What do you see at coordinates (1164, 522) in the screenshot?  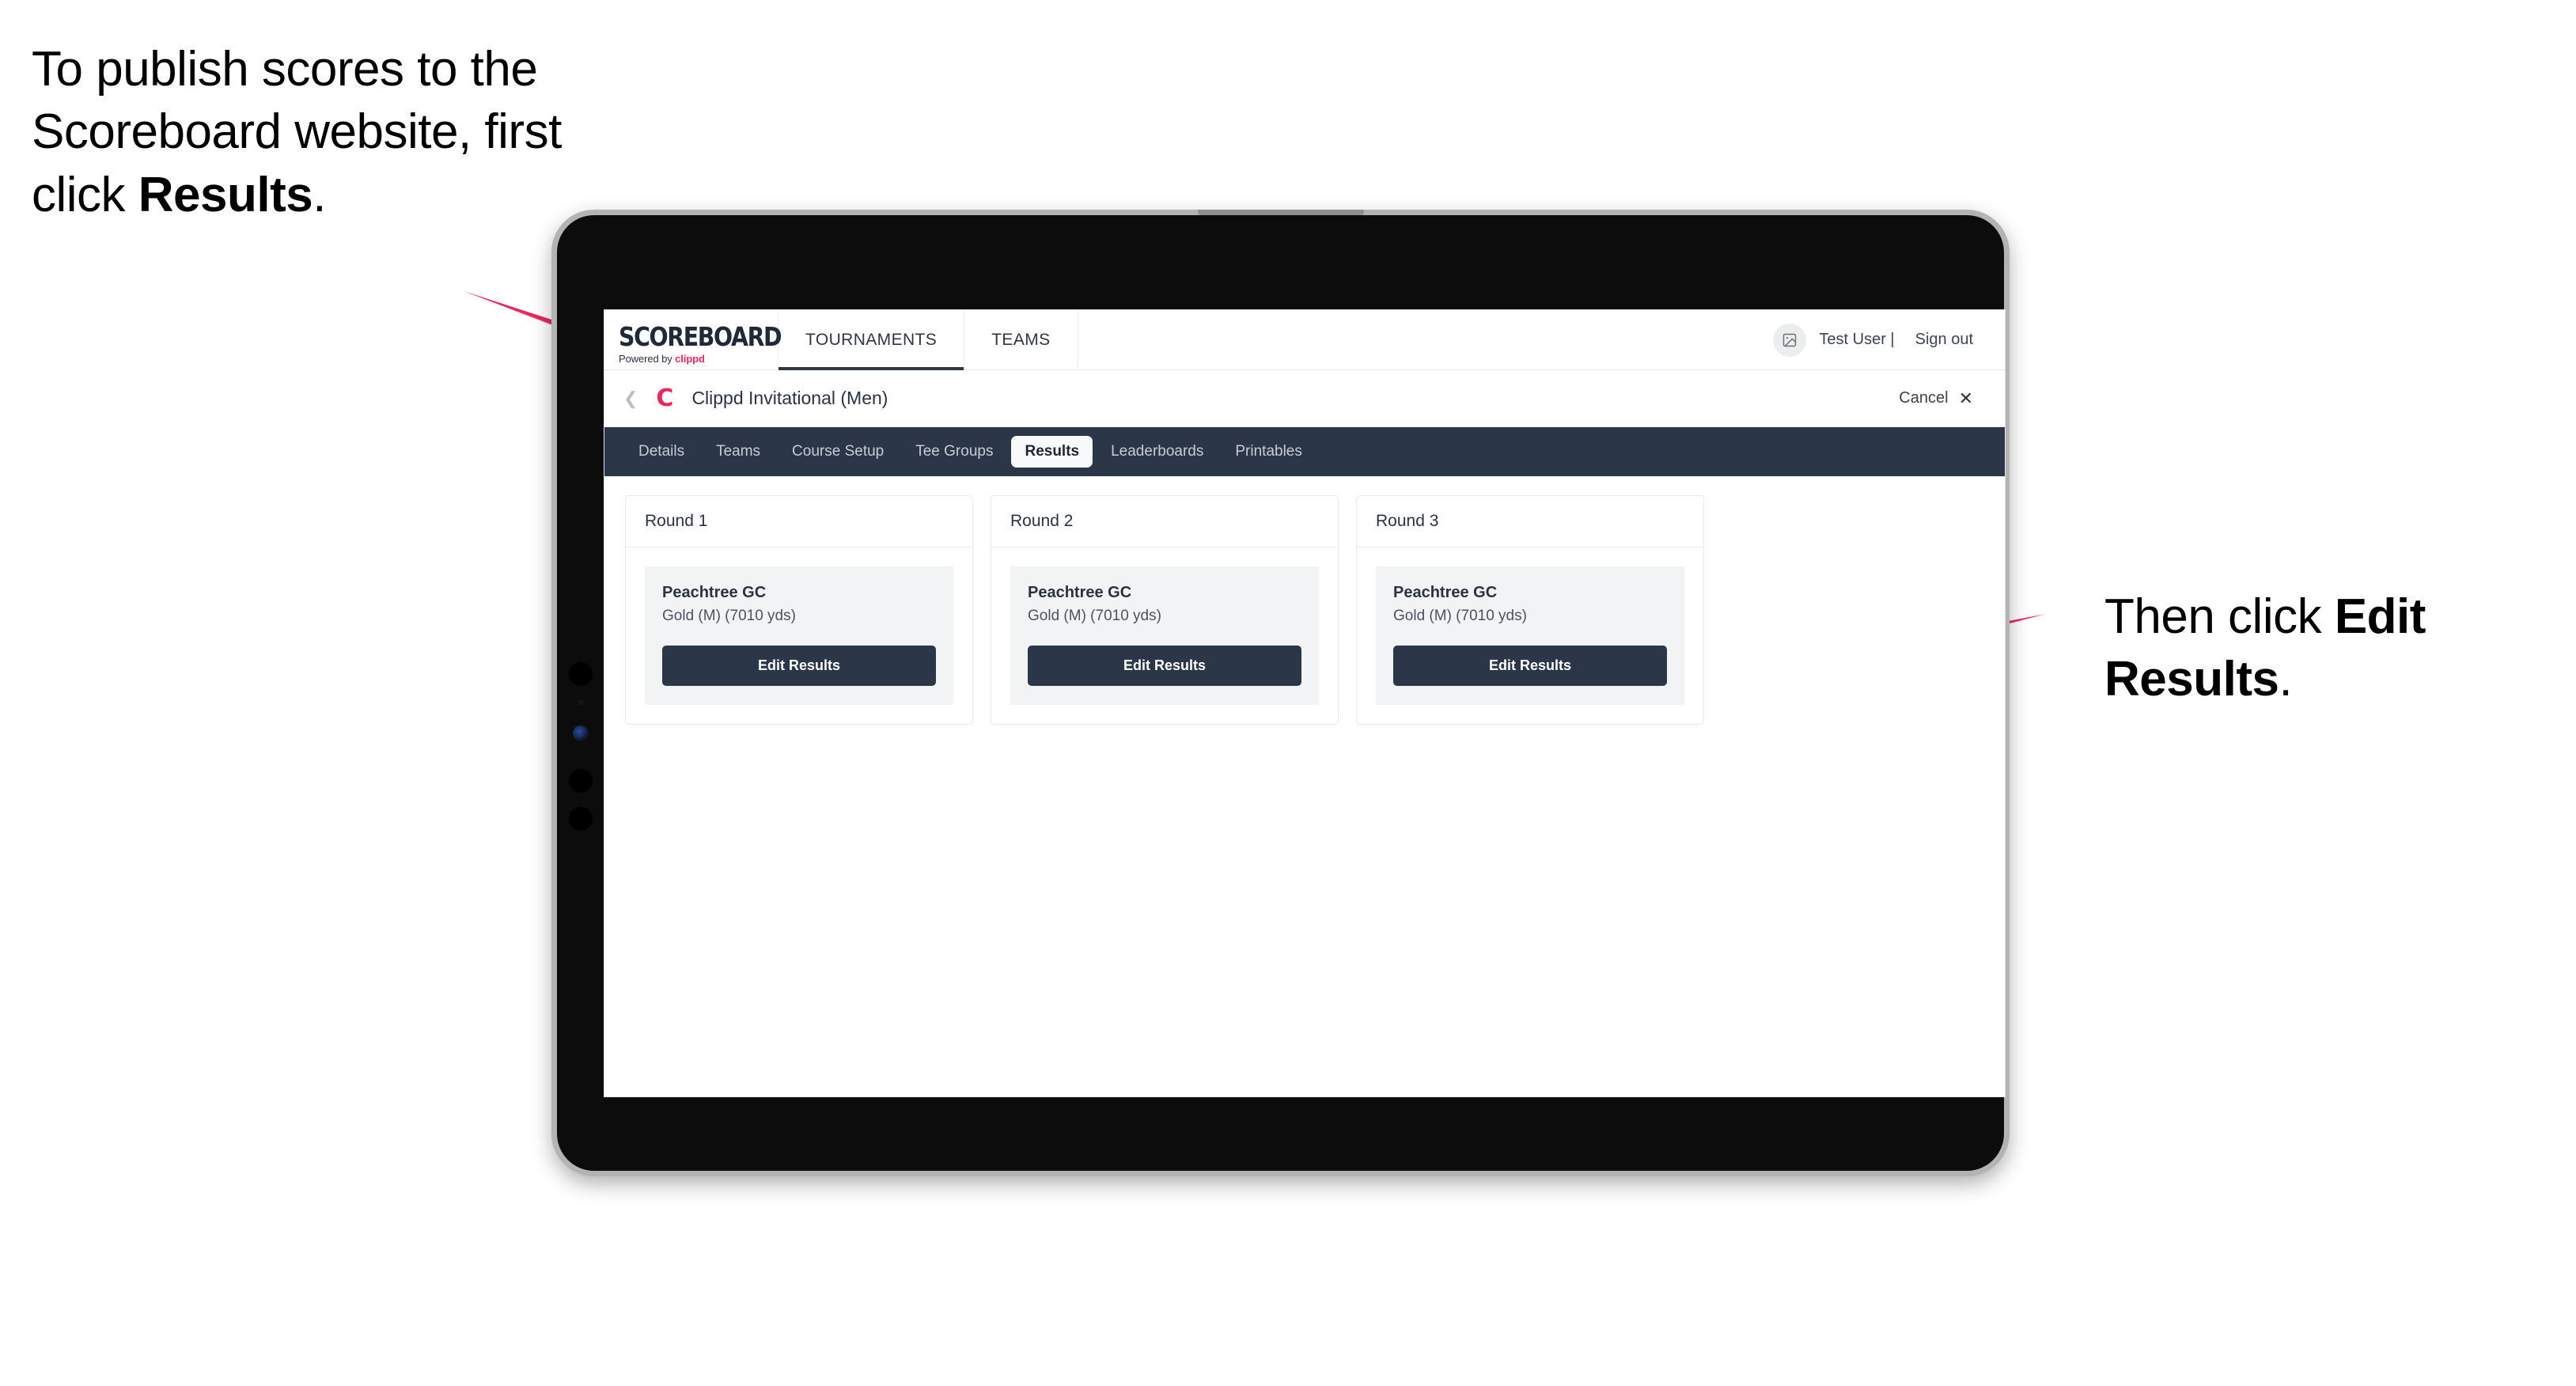 I see `round-card-header: Round 2` at bounding box center [1164, 522].